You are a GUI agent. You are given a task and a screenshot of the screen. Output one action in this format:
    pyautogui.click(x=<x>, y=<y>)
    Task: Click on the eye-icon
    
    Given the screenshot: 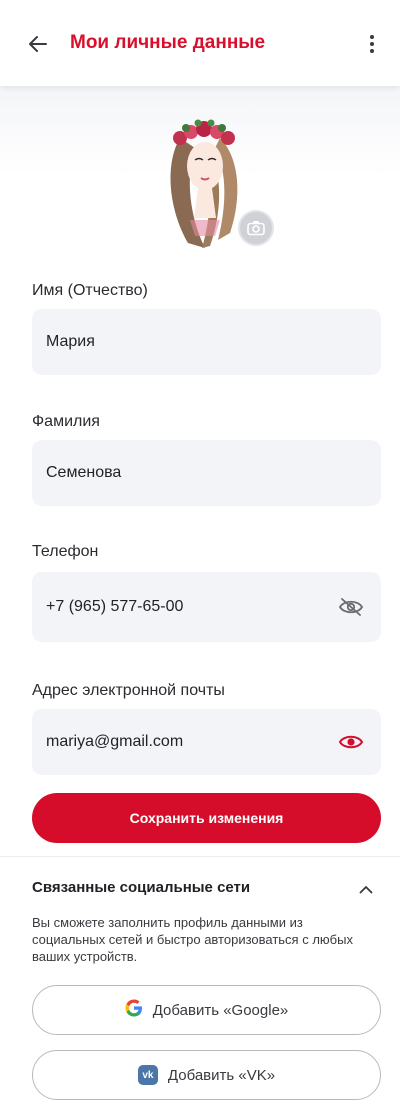 What is the action you would take?
    pyautogui.click(x=351, y=742)
    